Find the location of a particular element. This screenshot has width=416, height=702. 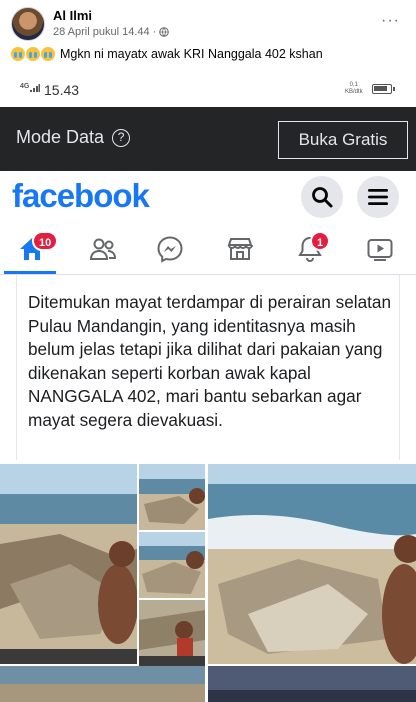

watch-icon is located at coordinates (380, 250).